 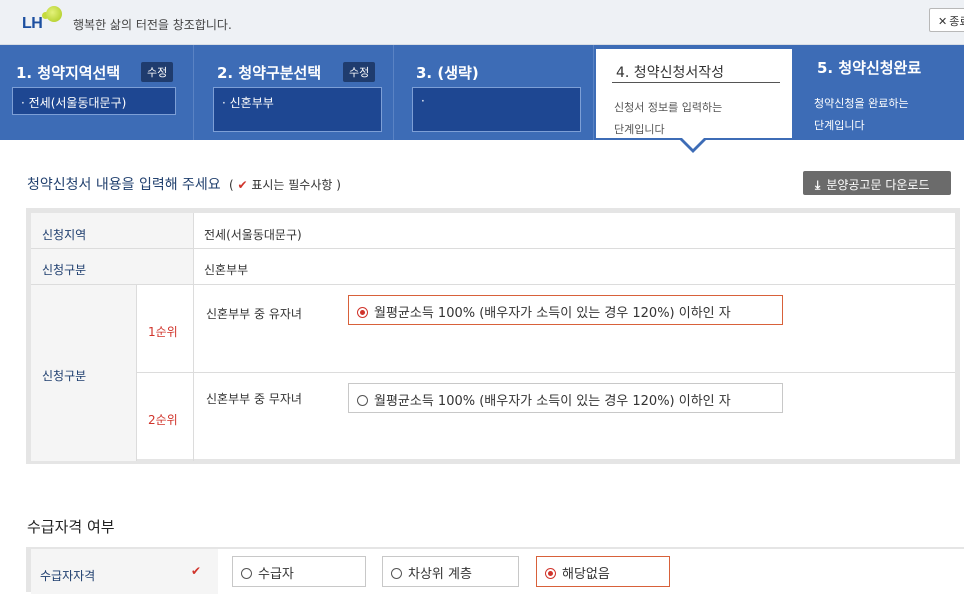 I want to click on step-3-title: 3. (생략), so click(x=447, y=73).